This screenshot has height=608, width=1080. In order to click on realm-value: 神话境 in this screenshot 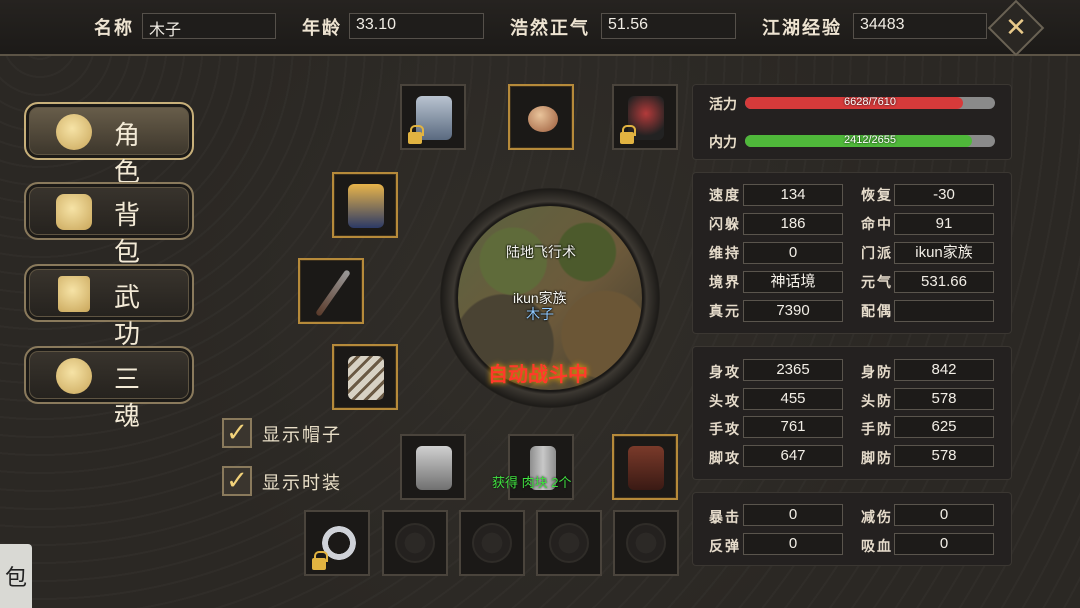, I will do `click(793, 282)`.